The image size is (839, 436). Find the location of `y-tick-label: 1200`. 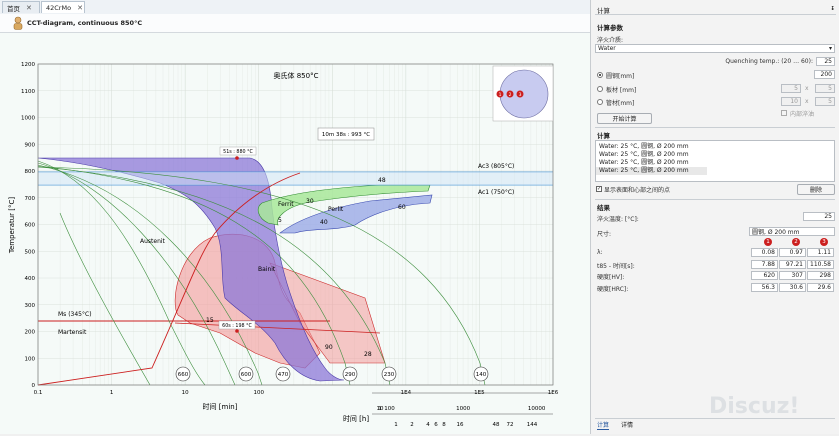

y-tick-label: 1200 is located at coordinates (28, 65).